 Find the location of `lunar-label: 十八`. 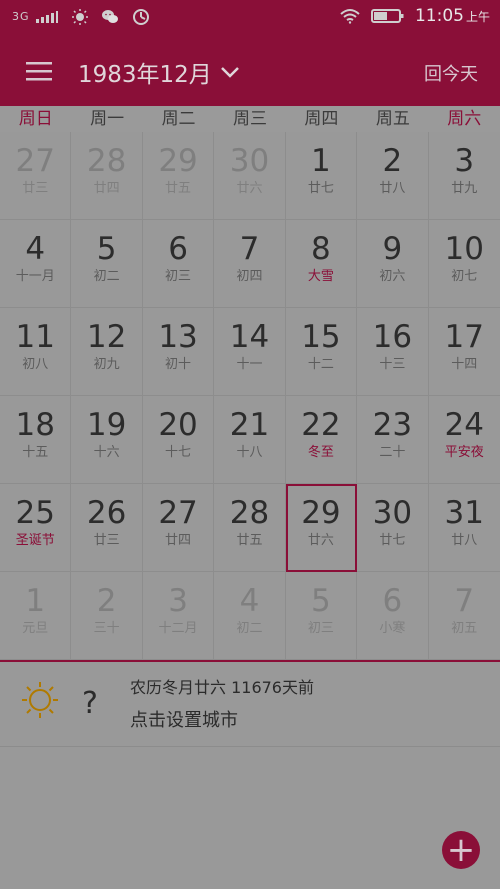

lunar-label: 十八 is located at coordinates (249, 452).